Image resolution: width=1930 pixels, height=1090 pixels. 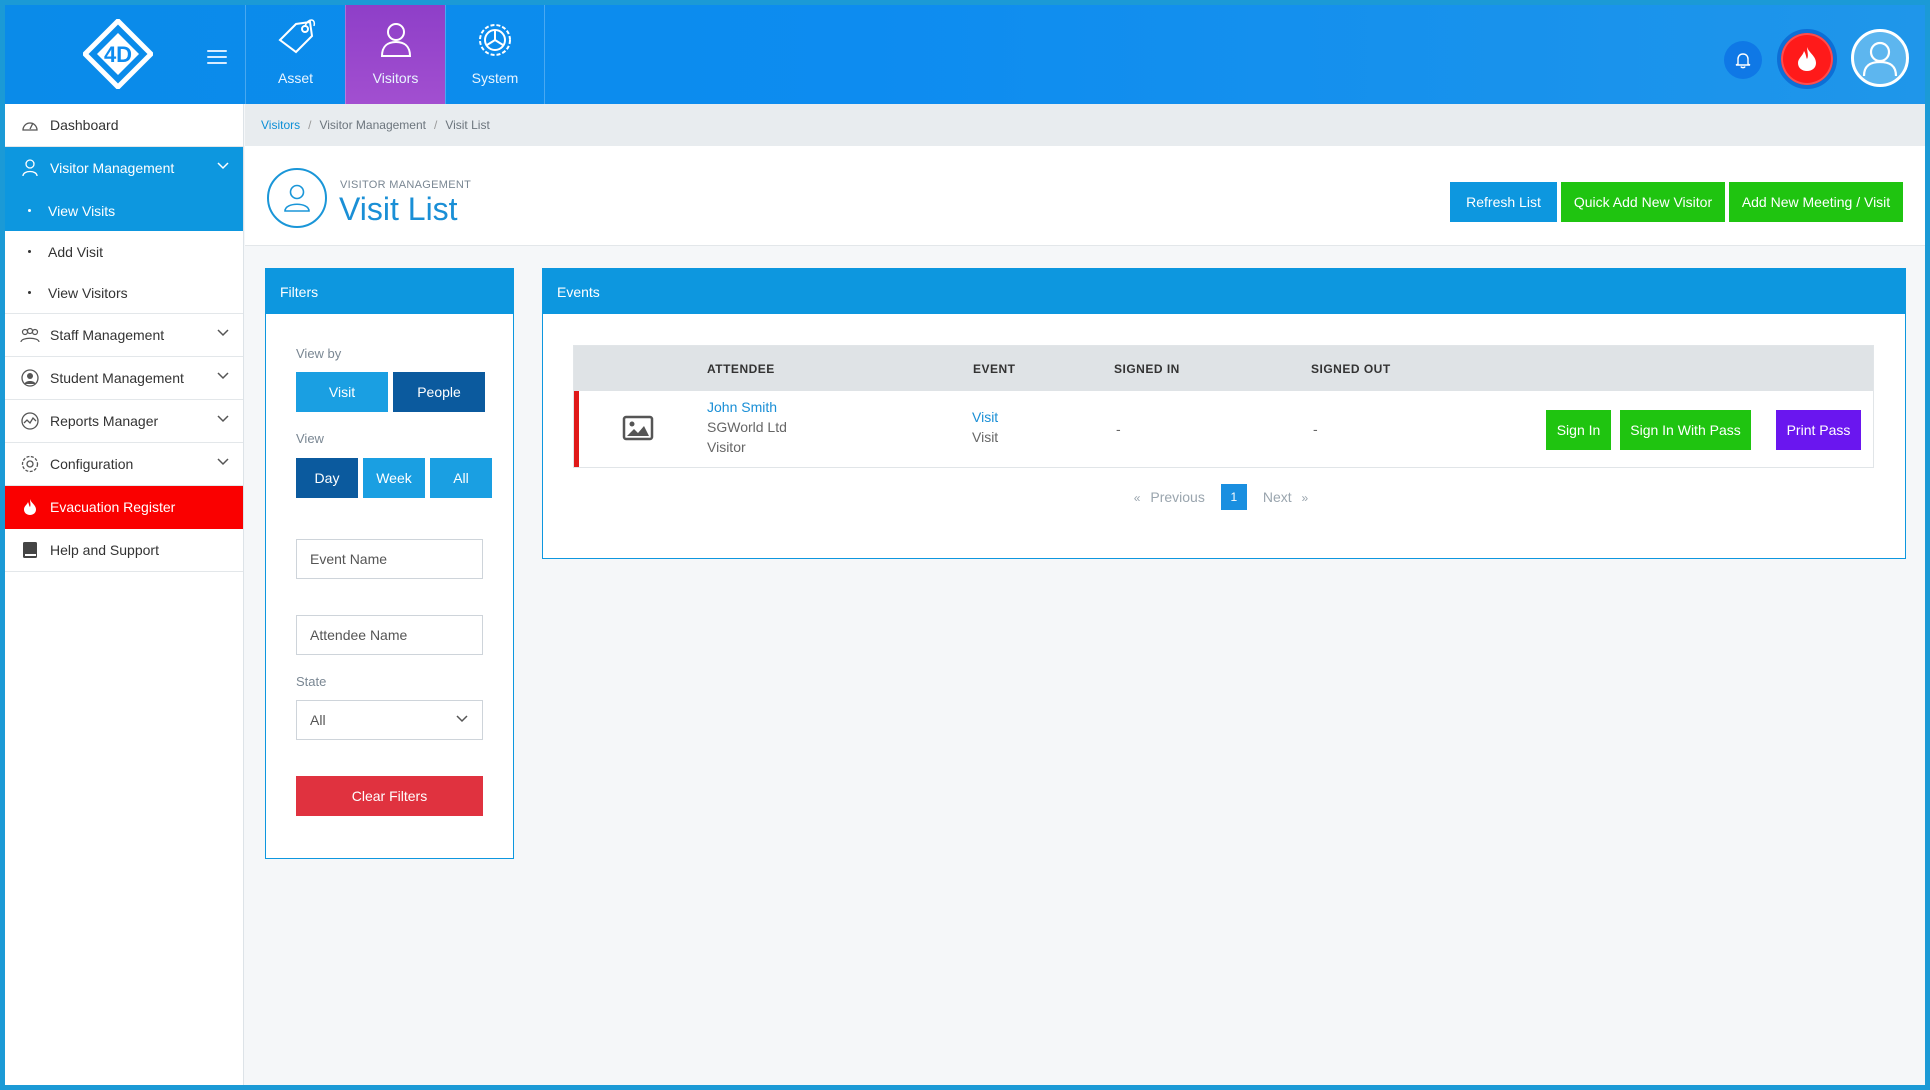 What do you see at coordinates (1643, 202) in the screenshot?
I see `quick-add-visitor-button: Quick Add New Visitor` at bounding box center [1643, 202].